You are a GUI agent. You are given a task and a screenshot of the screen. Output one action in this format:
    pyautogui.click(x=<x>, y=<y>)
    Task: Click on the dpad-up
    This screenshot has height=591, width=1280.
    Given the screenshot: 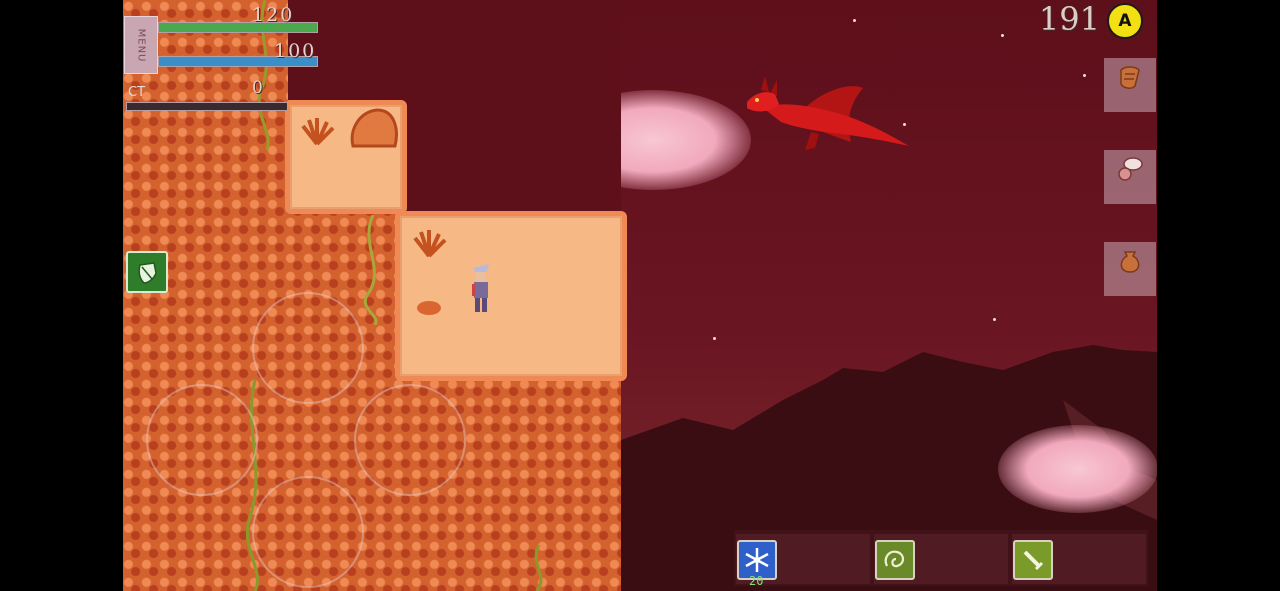 What is the action you would take?
    pyautogui.click(x=308, y=348)
    